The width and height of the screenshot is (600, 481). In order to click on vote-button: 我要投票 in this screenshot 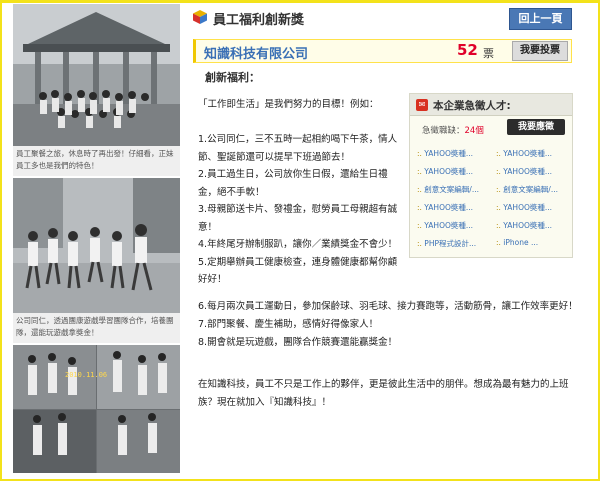, I will do `click(540, 51)`.